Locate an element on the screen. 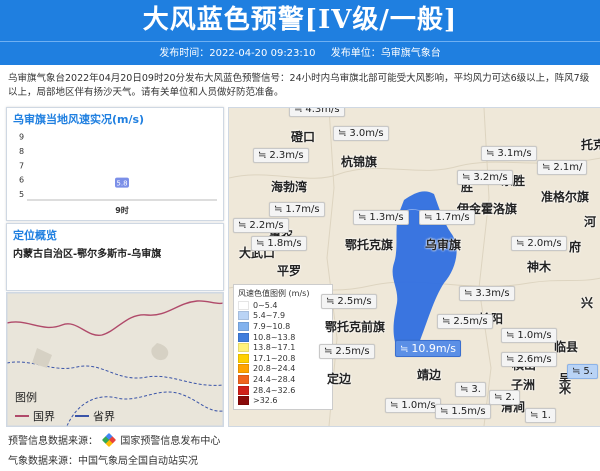 This screenshot has width=600, height=471. wind-legend-range: 7.9~10.8 is located at coordinates (272, 326).